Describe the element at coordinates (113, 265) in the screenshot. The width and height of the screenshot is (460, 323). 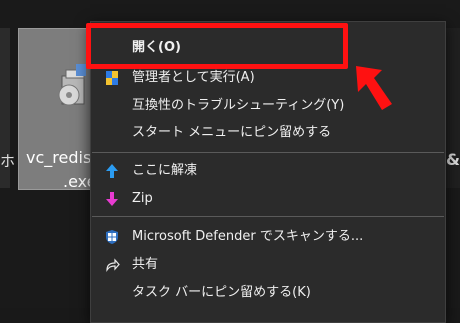
I see `share-icon` at that location.